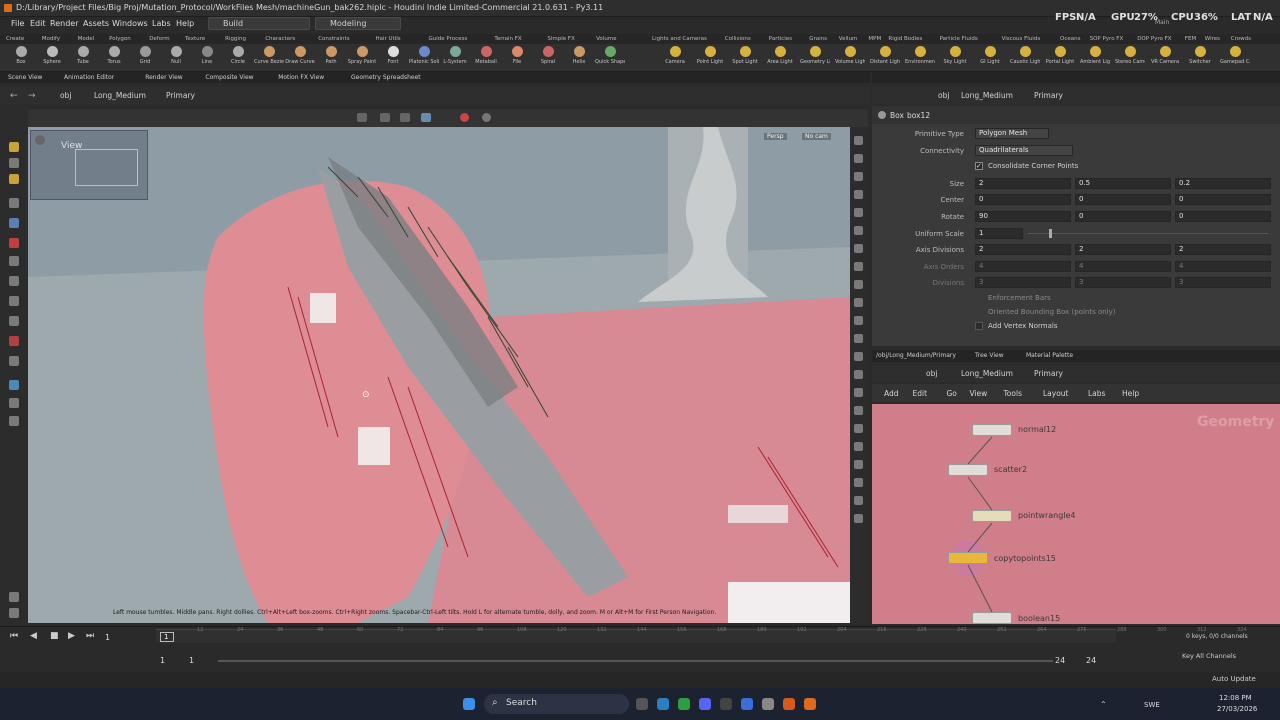 The height and width of the screenshot is (720, 1280). What do you see at coordinates (1241, 39) in the screenshot?
I see `shelf-tab: Crowds` at bounding box center [1241, 39].